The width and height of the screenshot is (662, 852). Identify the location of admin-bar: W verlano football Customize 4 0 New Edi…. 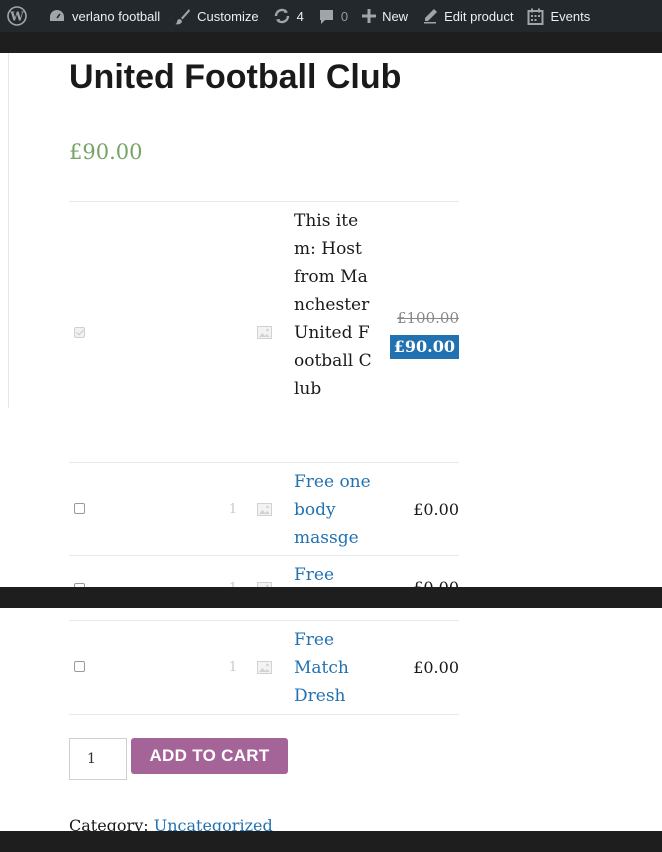
(331, 16).